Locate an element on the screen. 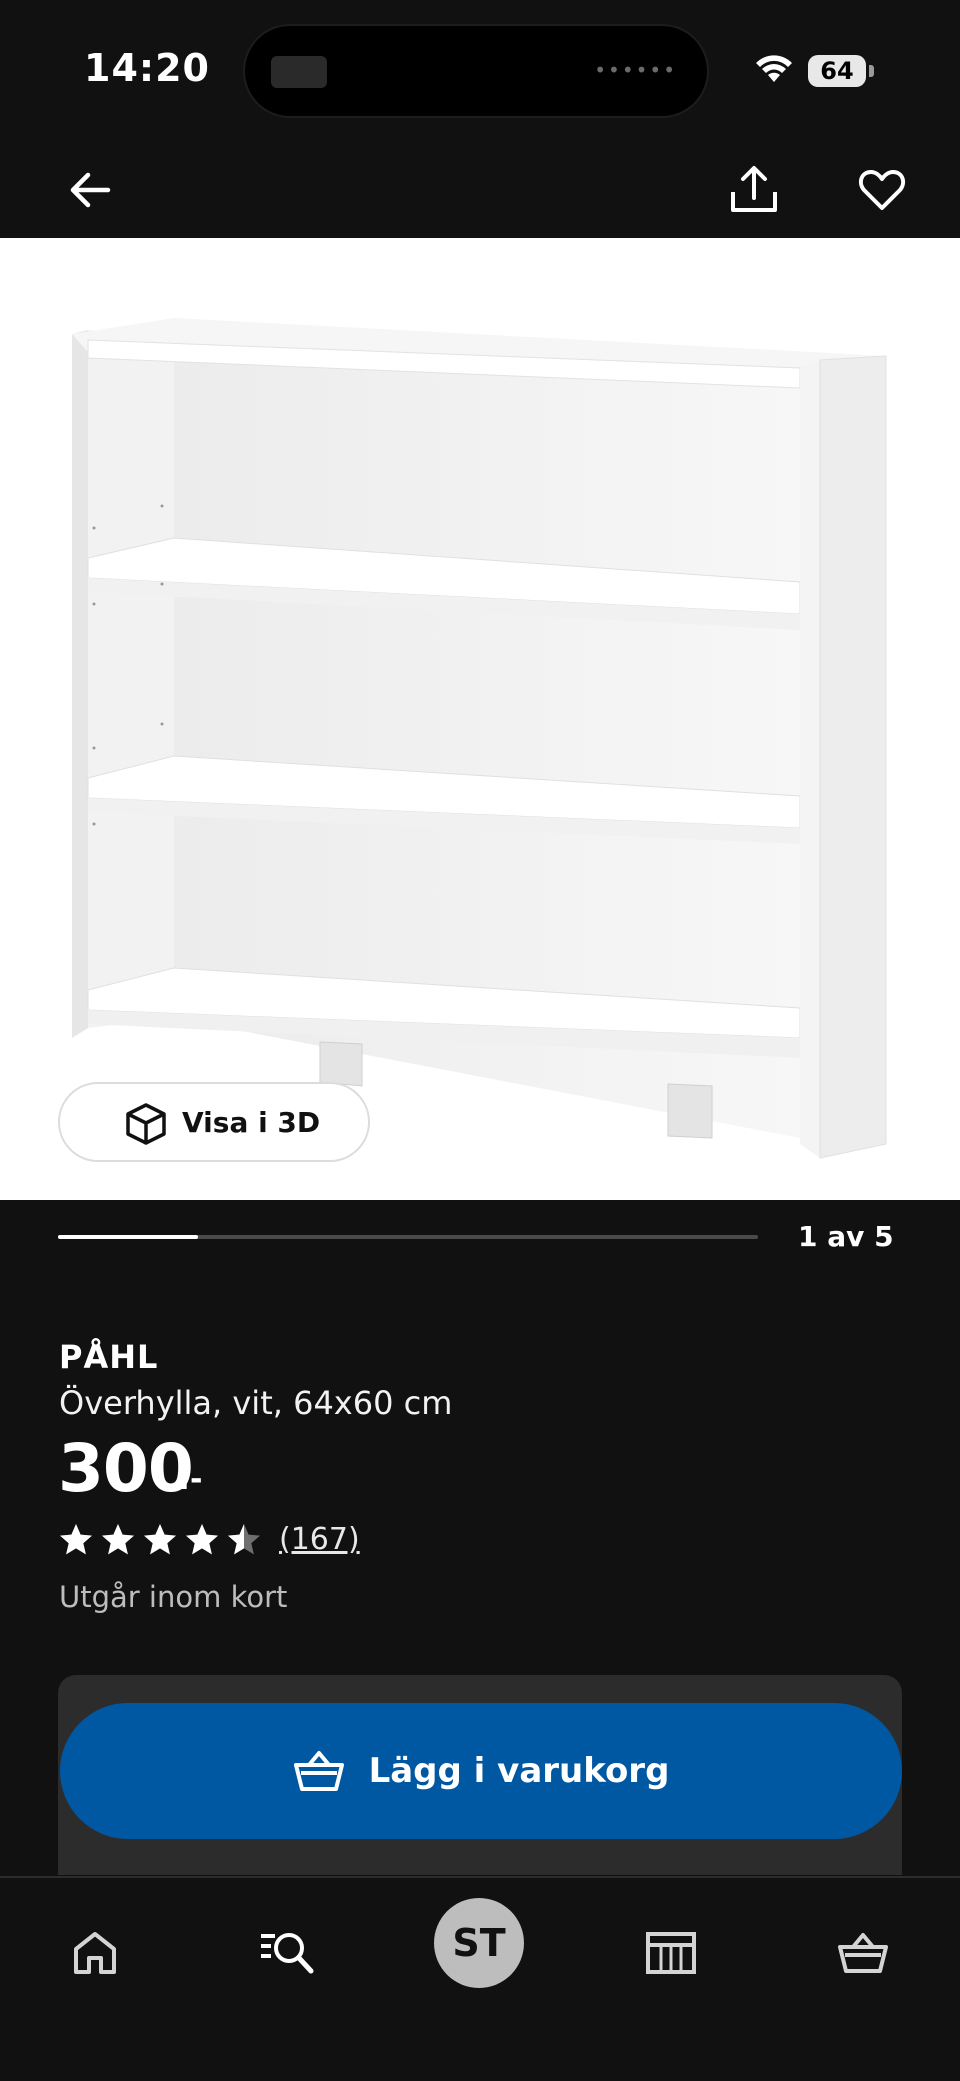 The image size is (960, 2081). arrow-left-icon is located at coordinates (90, 190).